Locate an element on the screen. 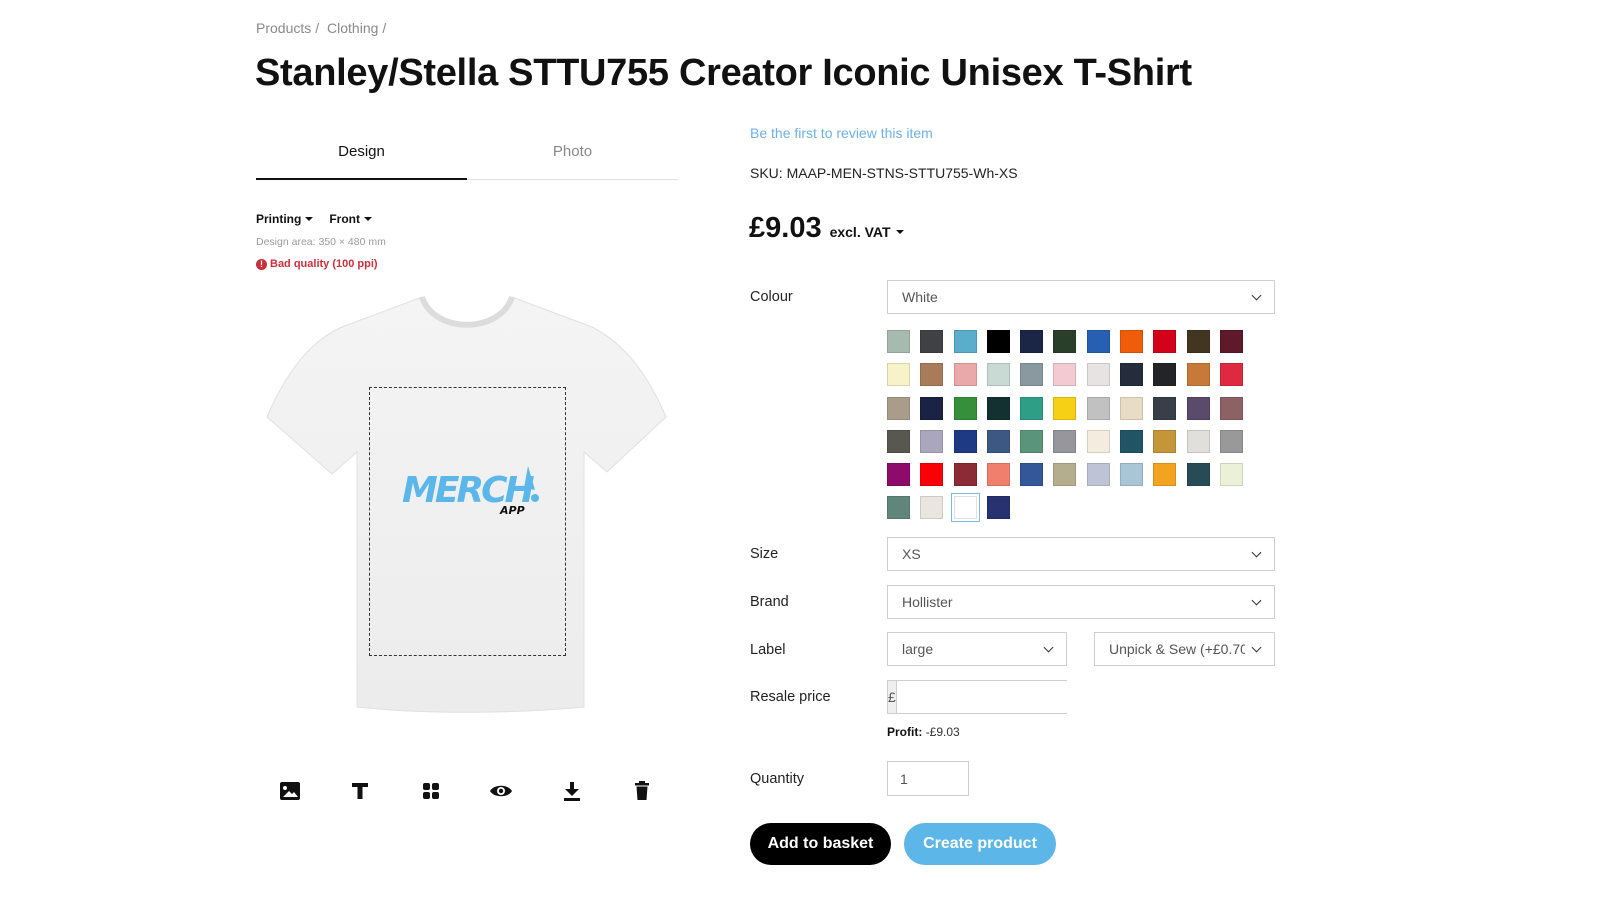 This screenshot has width=1600, height=900. label-option-value: Unpick & Sew (+£0.70 is located at coordinates (1177, 649).